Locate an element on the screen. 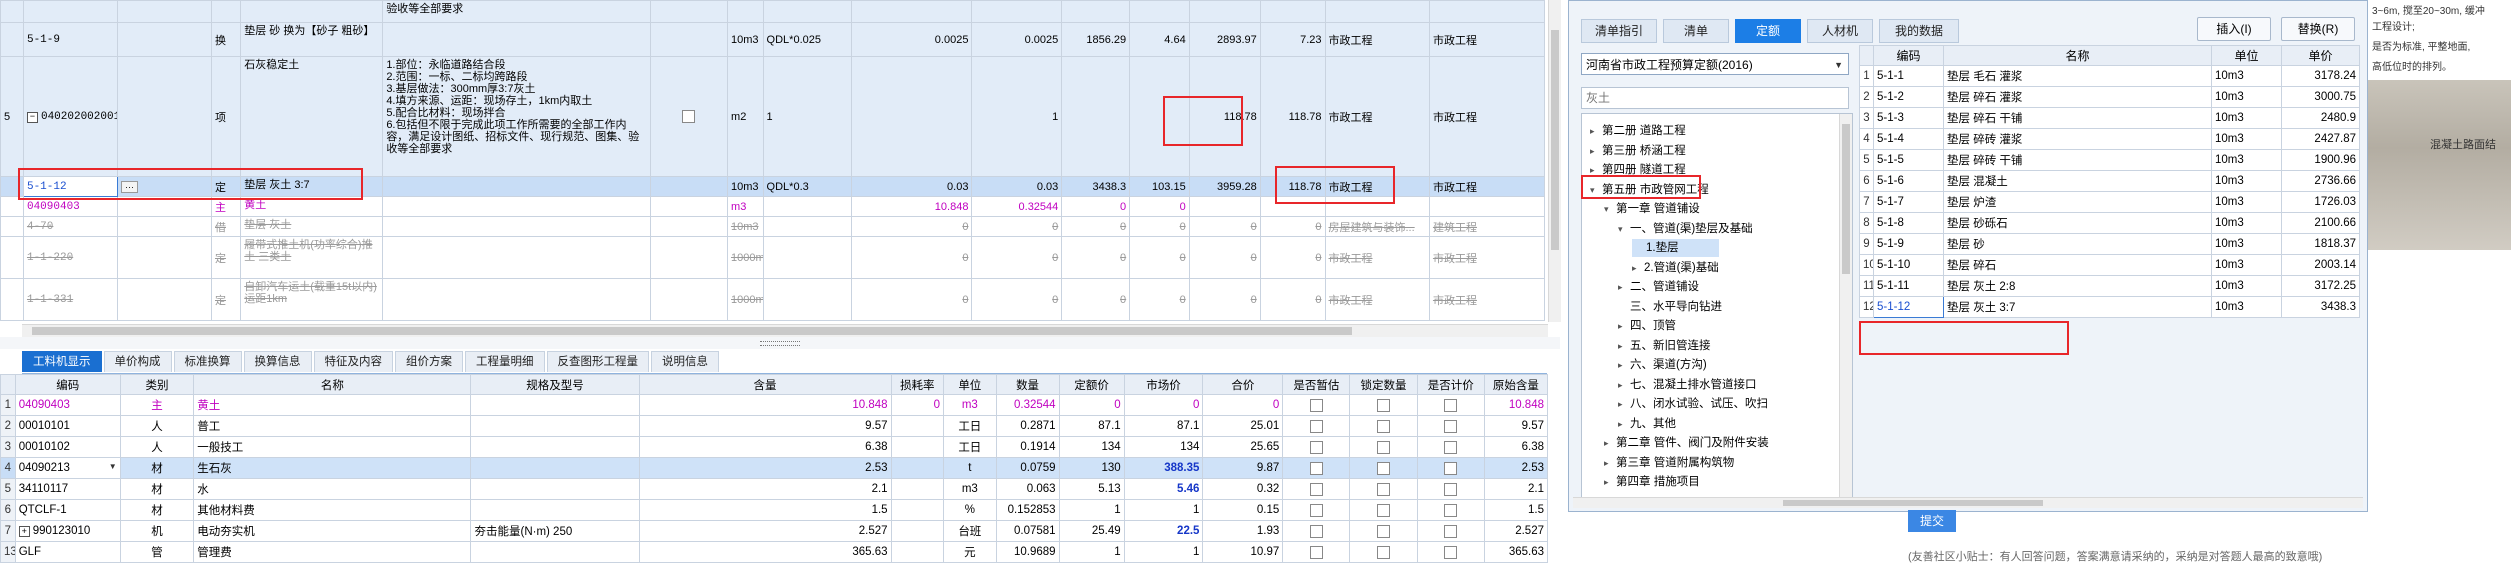 The height and width of the screenshot is (576, 2511). top-row-total is located at coordinates (1224, 206).